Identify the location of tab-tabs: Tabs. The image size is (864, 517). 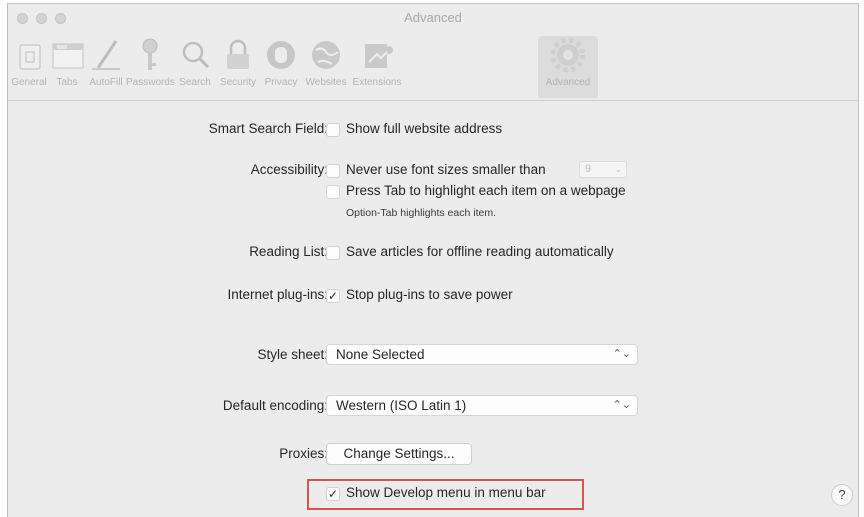
(67, 67).